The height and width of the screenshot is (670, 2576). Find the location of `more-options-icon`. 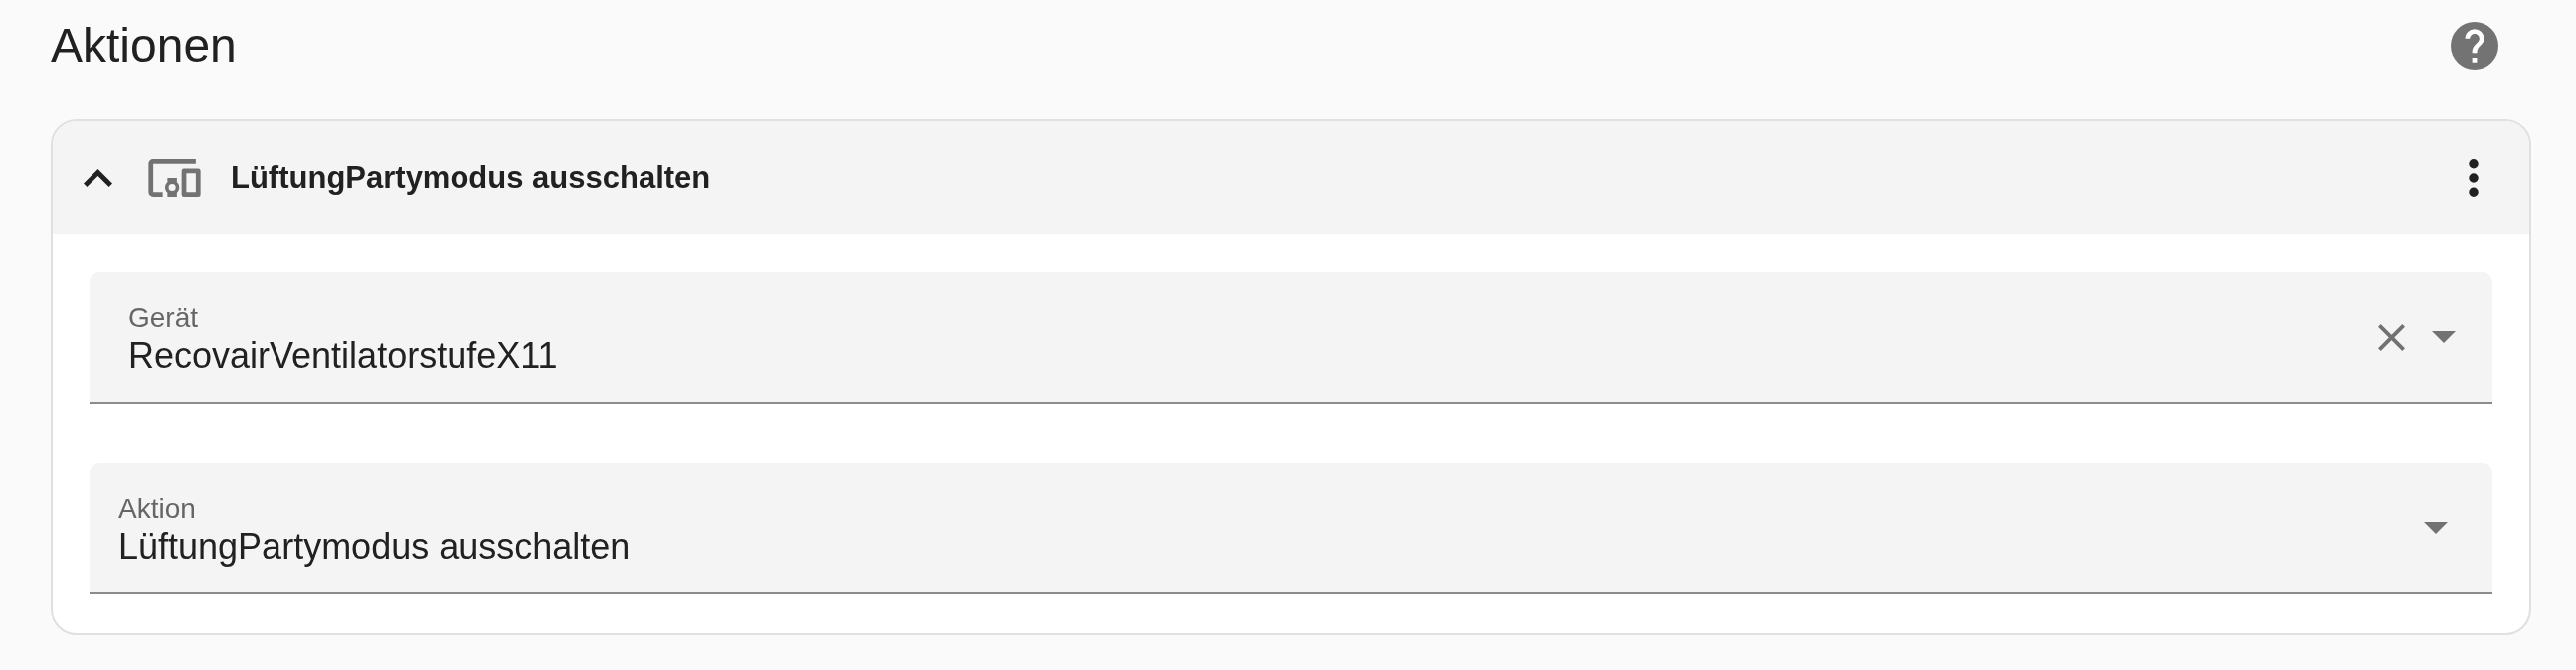

more-options-icon is located at coordinates (2474, 178).